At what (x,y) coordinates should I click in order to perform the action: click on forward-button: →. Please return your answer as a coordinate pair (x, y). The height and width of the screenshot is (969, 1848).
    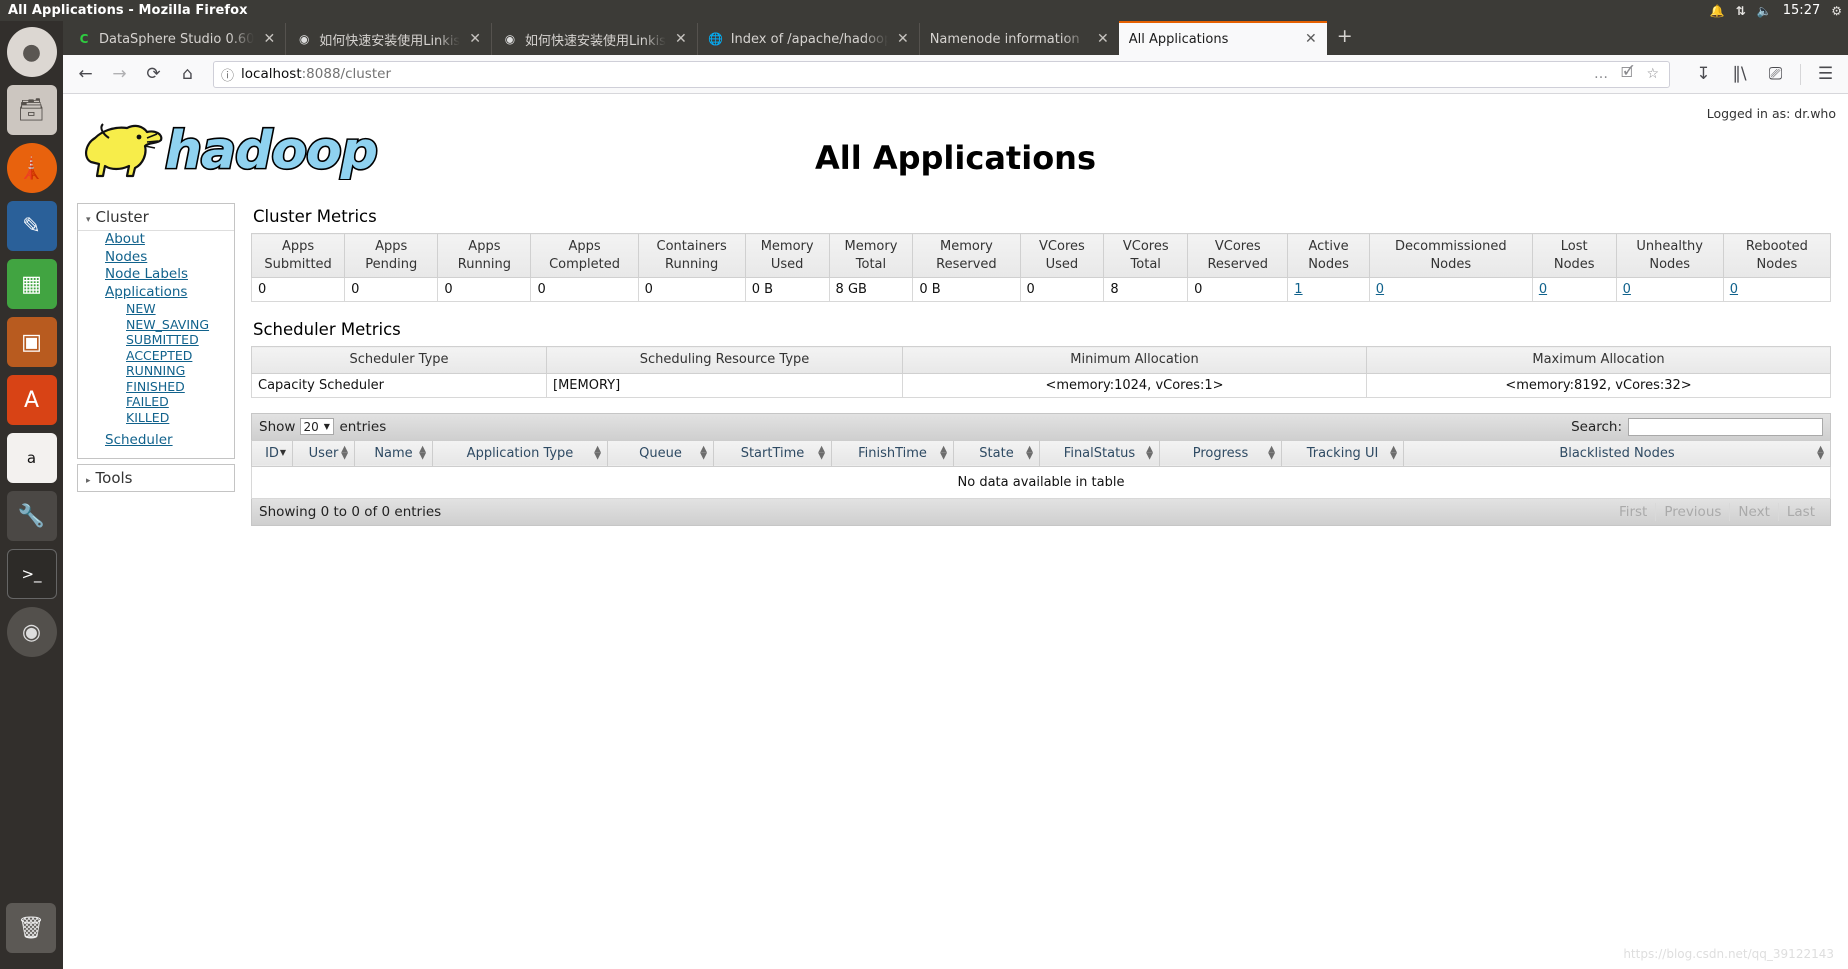
    Looking at the image, I should click on (119, 74).